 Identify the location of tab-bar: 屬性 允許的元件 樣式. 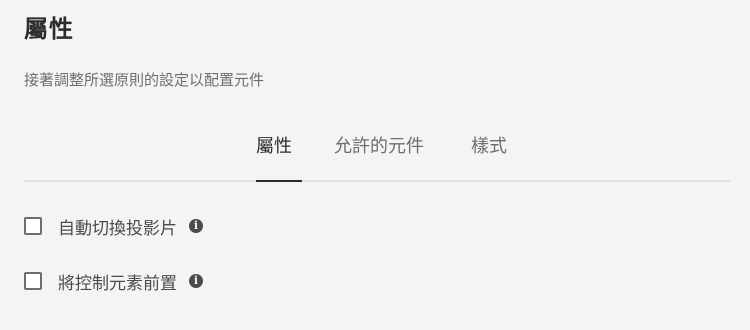
(377, 156).